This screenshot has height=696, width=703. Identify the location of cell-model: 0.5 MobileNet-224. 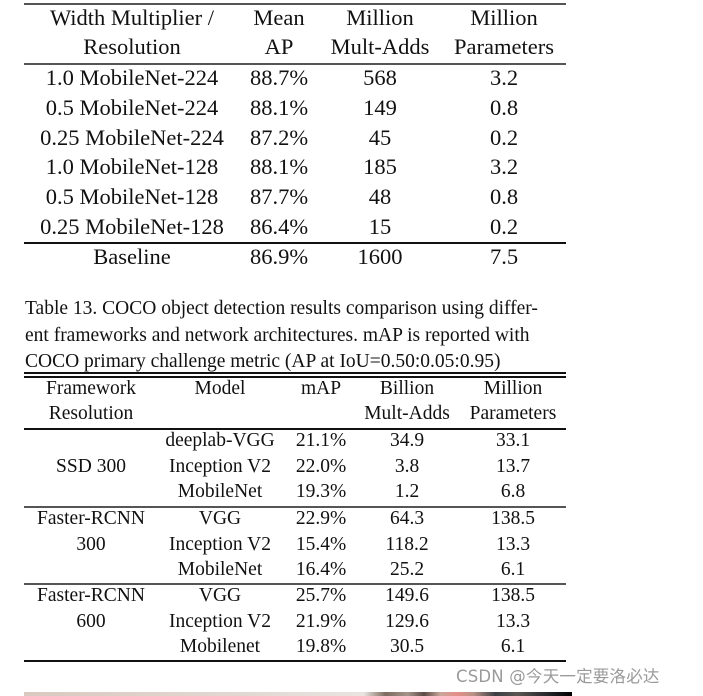
(132, 107).